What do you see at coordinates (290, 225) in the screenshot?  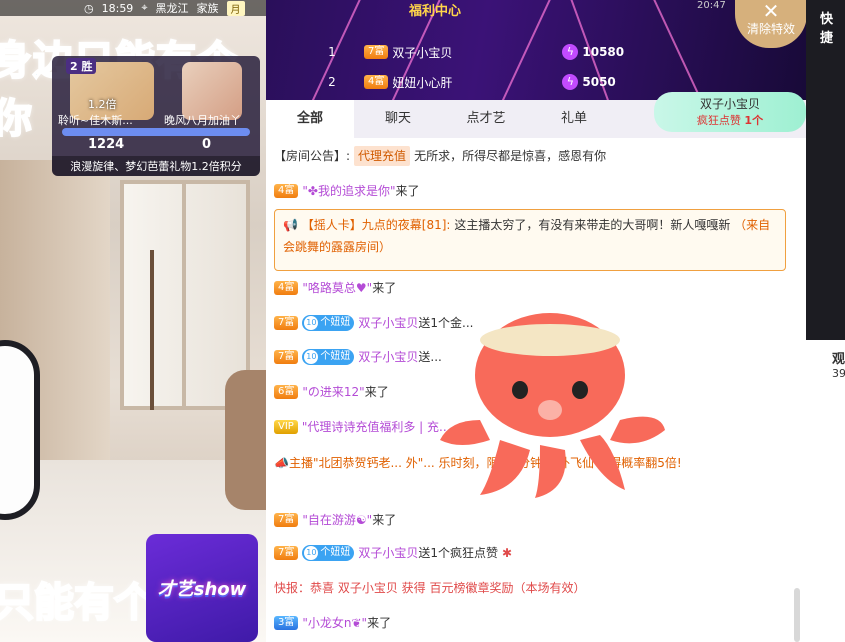 I see `megaphone-icon: 📢` at bounding box center [290, 225].